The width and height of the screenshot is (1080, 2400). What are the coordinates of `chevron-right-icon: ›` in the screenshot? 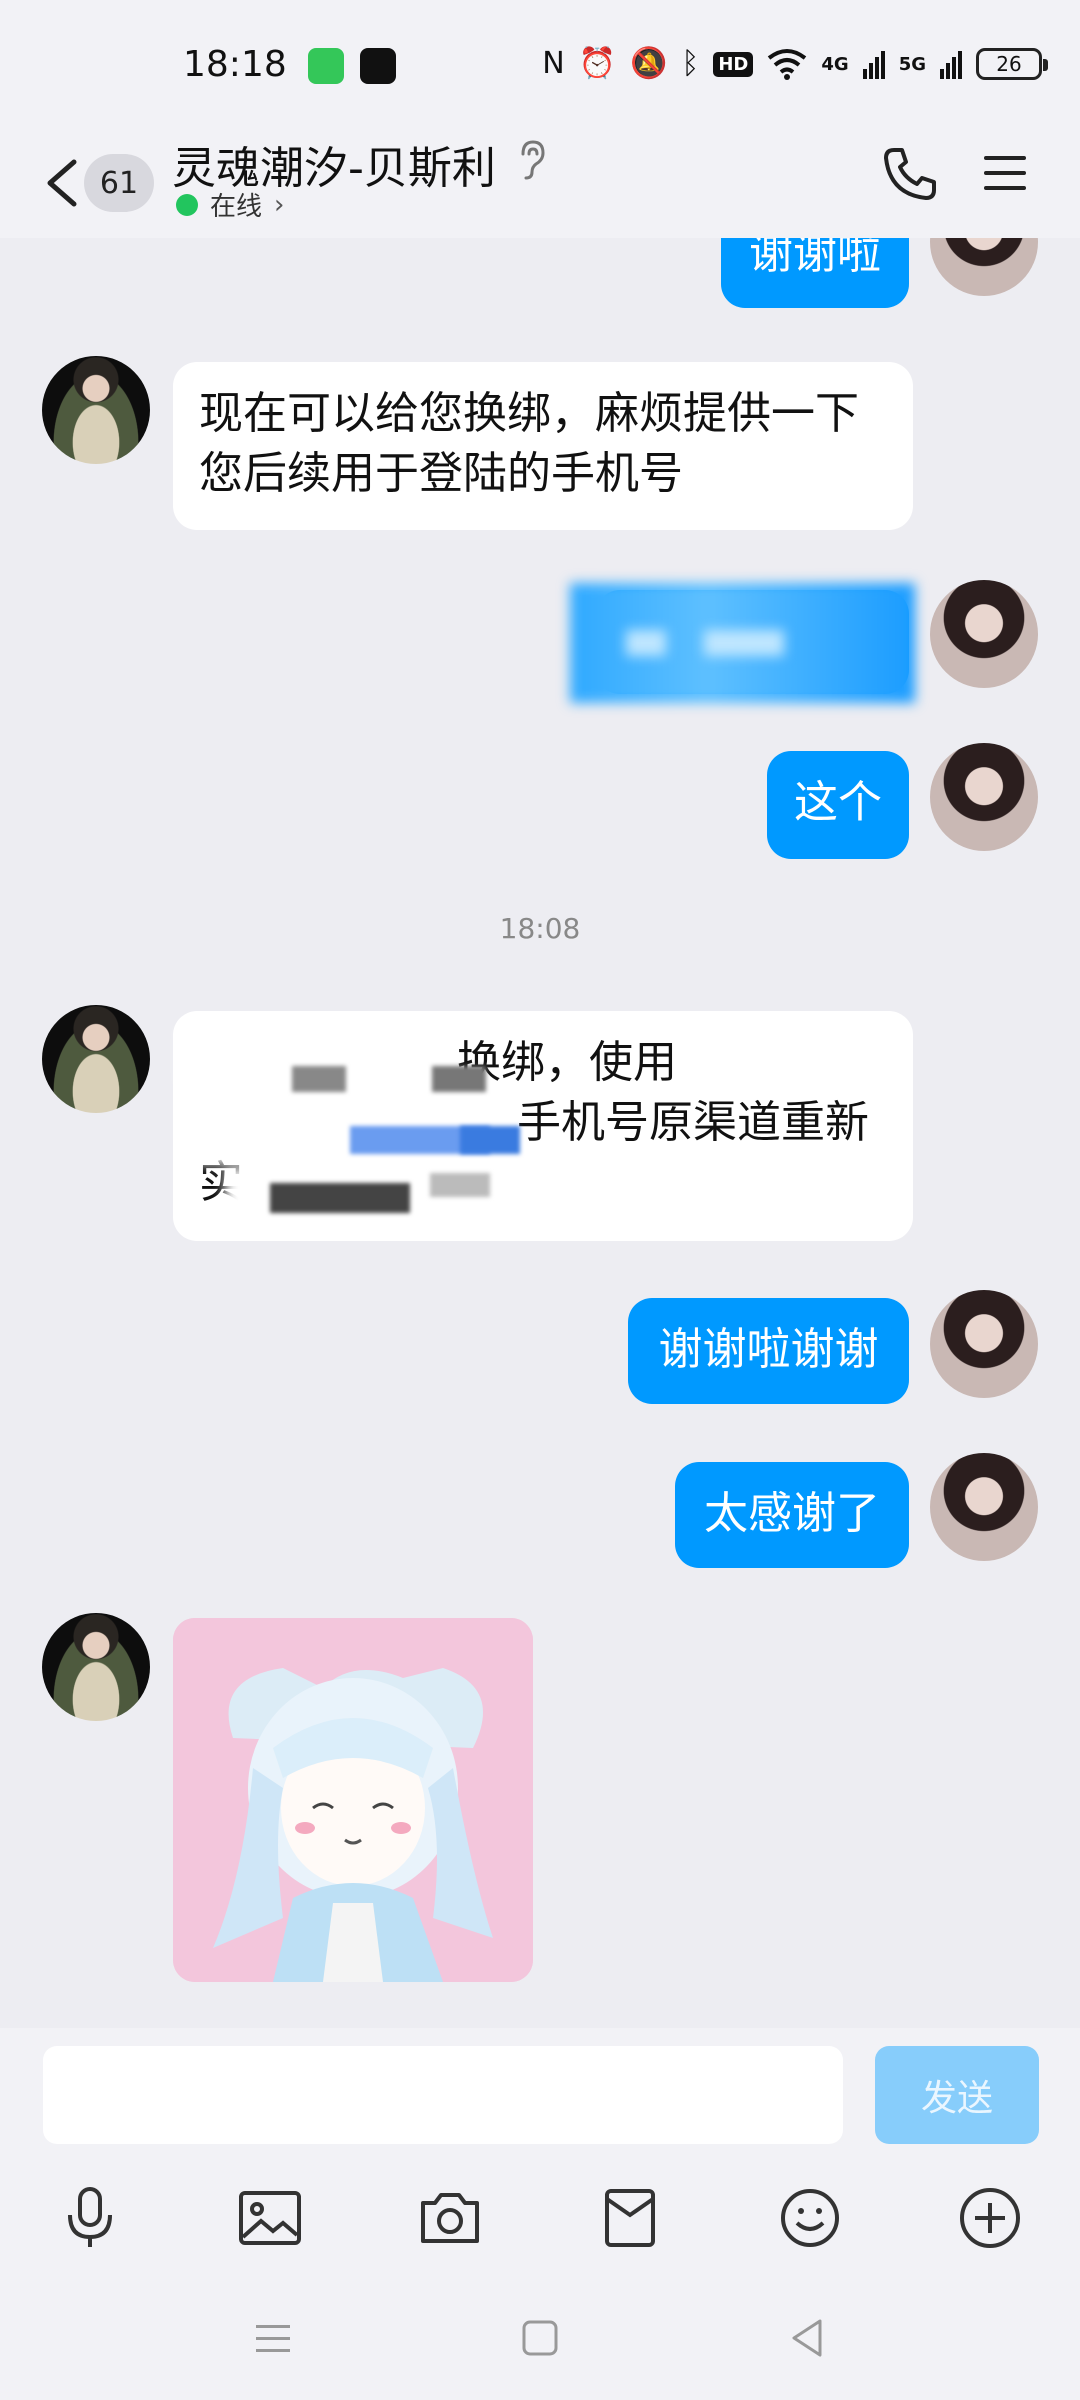 It's located at (279, 204).